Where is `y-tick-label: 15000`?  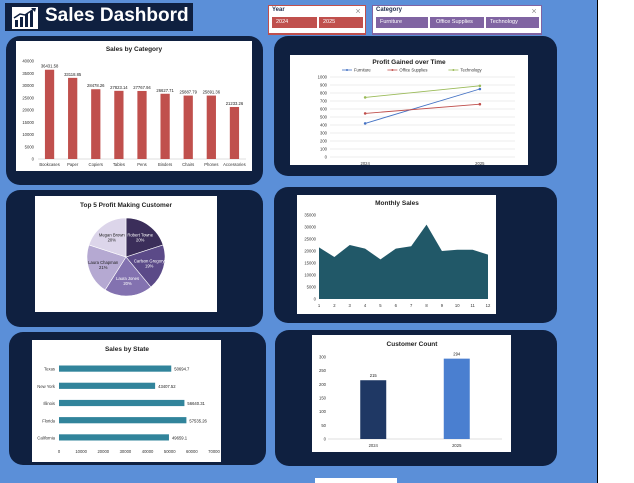 y-tick-label: 15000 is located at coordinates (28, 122).